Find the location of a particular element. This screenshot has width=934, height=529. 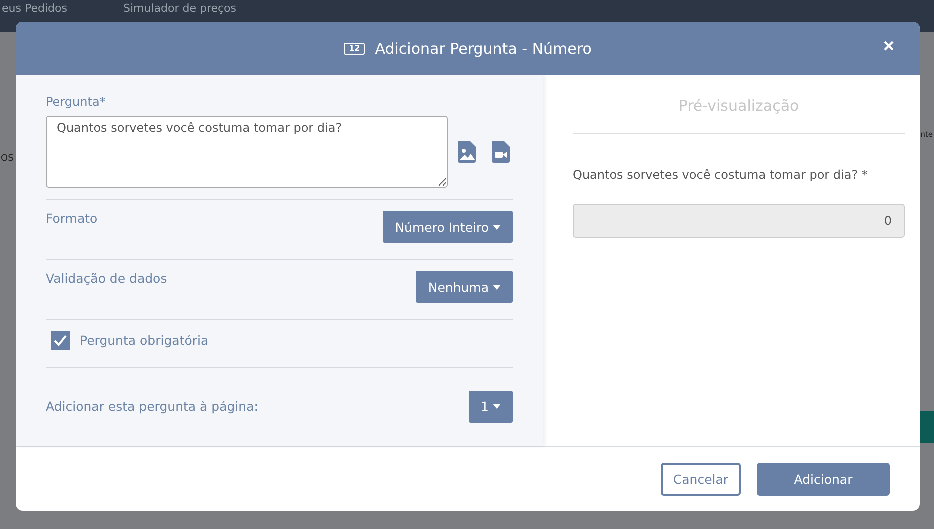

number-badge: 12 is located at coordinates (355, 48).